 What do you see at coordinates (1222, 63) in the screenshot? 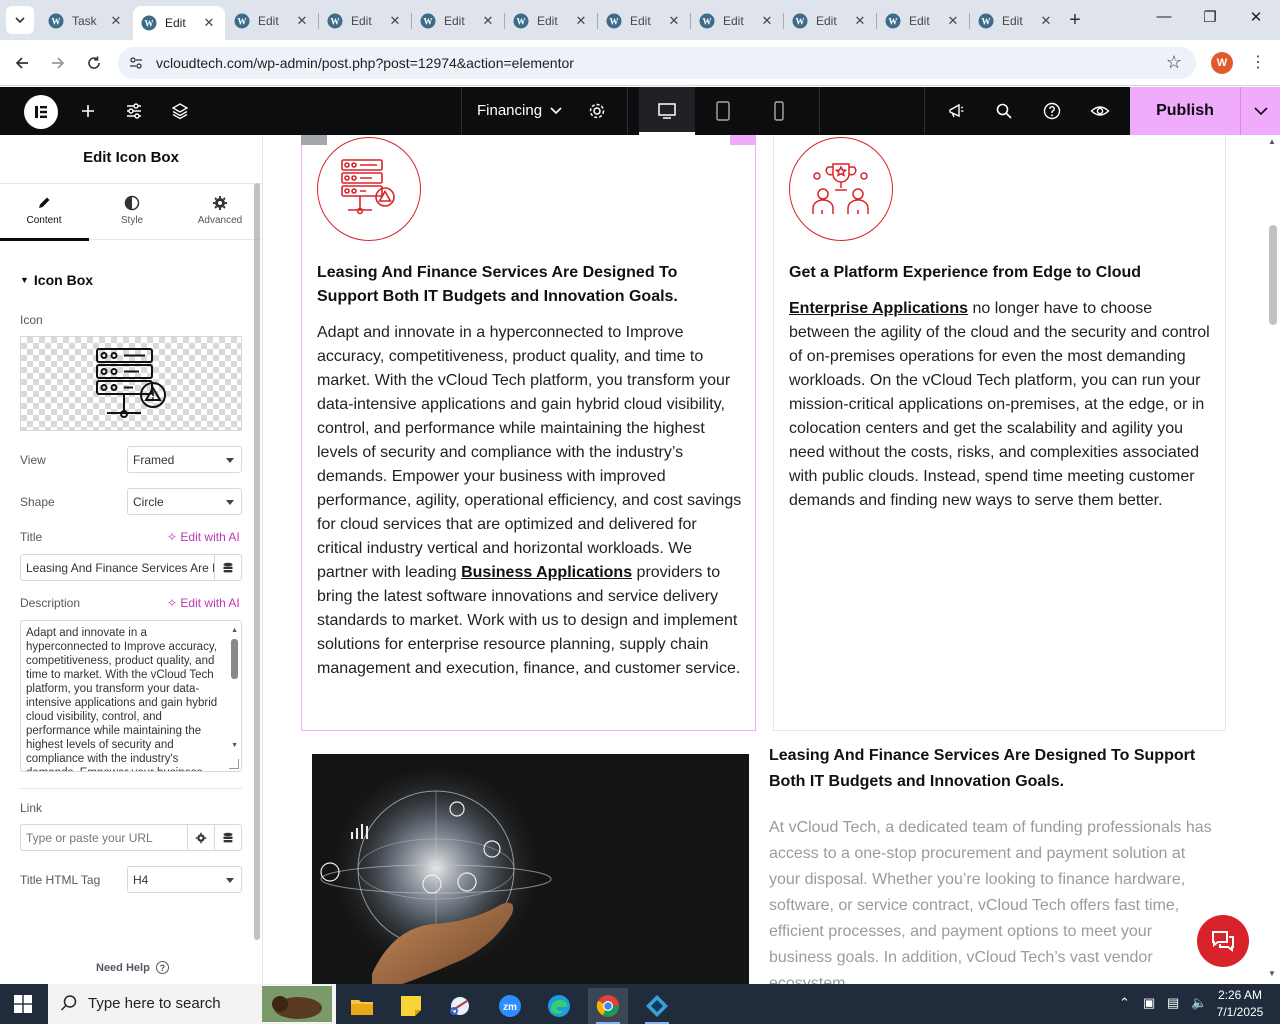
I see `profile-avatar: W` at bounding box center [1222, 63].